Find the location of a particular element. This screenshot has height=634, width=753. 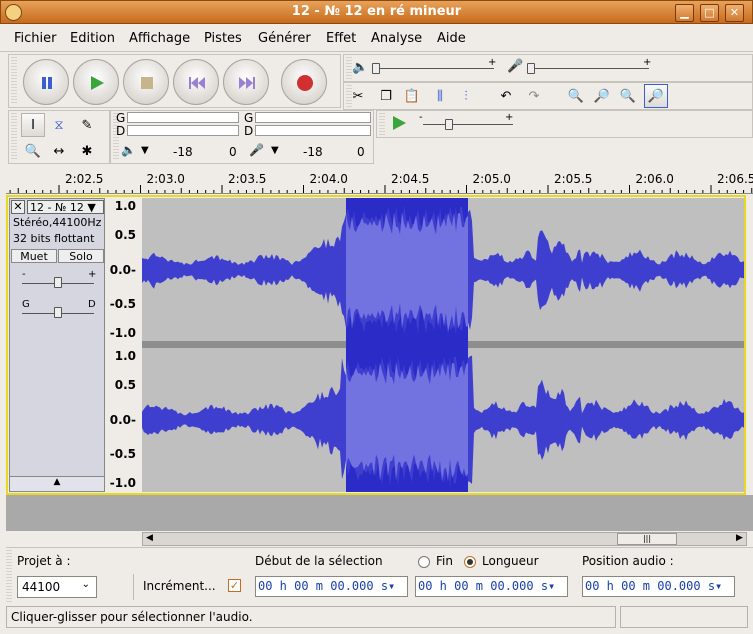

asterisk-icon: ✱ is located at coordinates (87, 151).